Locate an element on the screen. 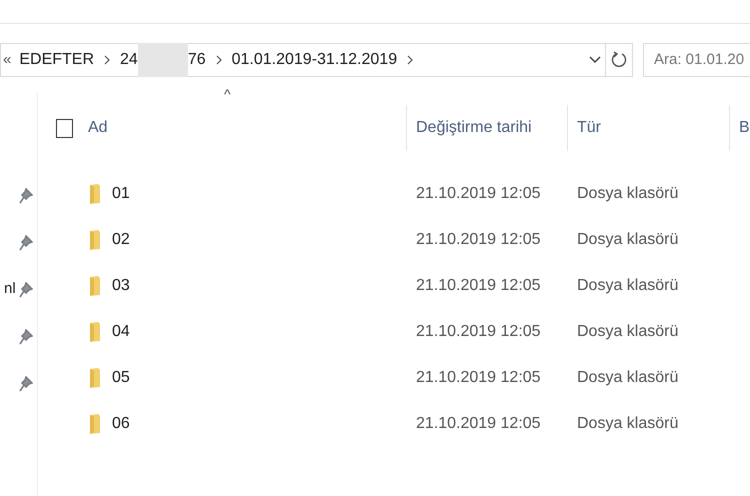 This screenshot has height=496, width=750. folder-name: 01 is located at coordinates (121, 194).